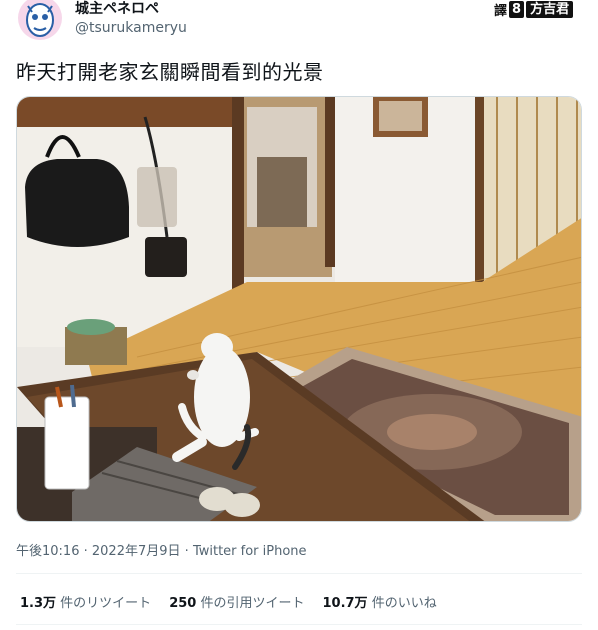 This screenshot has height=630, width=598. I want to click on tweet-date: 2022年7月9日, so click(136, 551).